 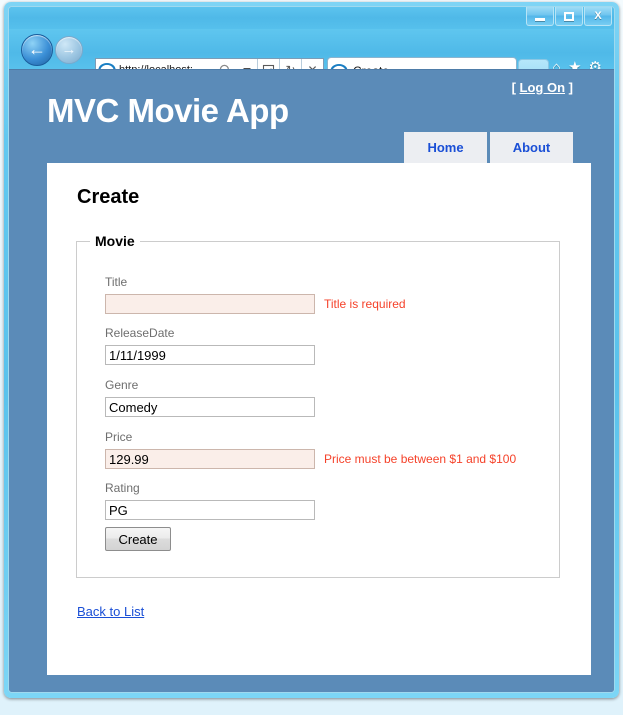 I want to click on title-input, so click(x=210, y=304).